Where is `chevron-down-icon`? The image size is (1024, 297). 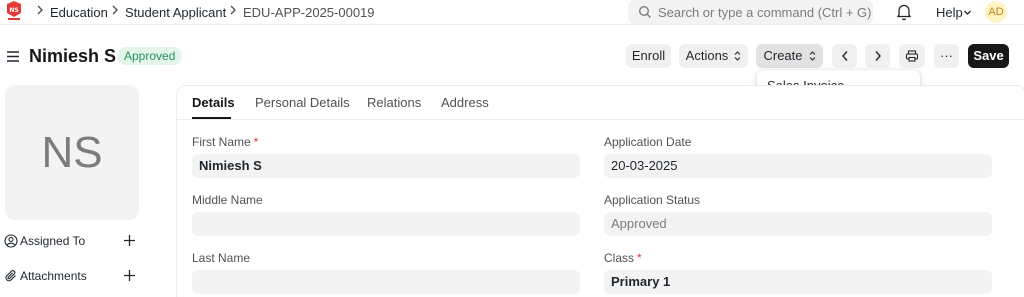
chevron-down-icon is located at coordinates (967, 12).